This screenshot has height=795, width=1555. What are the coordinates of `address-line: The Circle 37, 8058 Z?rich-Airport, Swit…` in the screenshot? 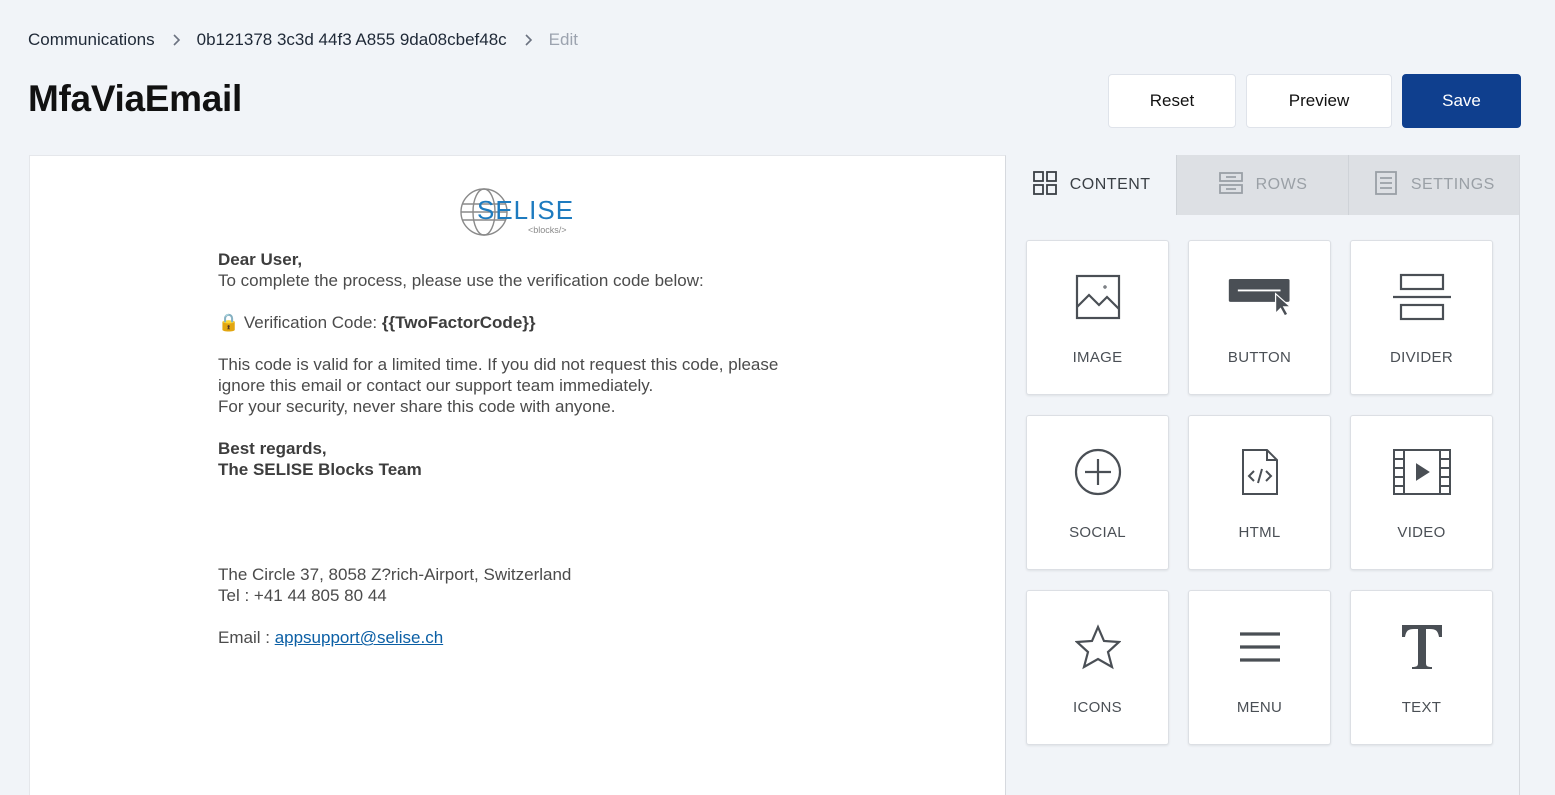 It's located at (395, 574).